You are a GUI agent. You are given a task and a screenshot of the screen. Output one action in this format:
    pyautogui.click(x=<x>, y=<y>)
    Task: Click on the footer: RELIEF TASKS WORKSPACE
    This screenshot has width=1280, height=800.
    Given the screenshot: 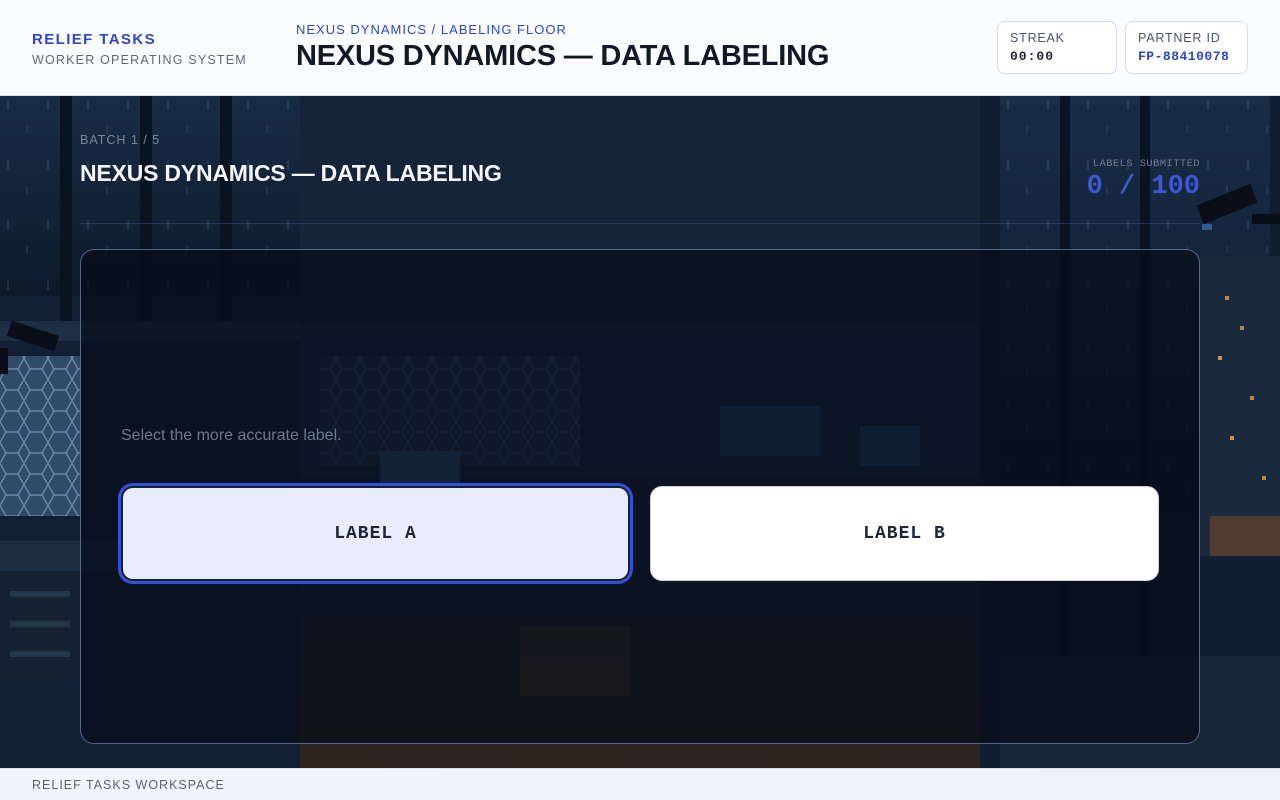 What is the action you would take?
    pyautogui.click(x=640, y=784)
    